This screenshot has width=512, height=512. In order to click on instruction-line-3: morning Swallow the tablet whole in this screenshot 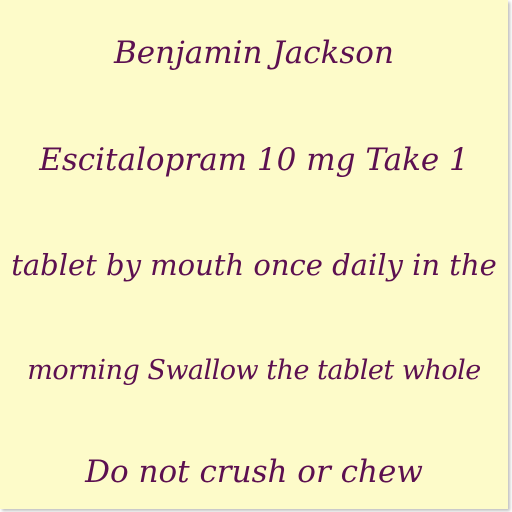, I will do `click(254, 370)`.